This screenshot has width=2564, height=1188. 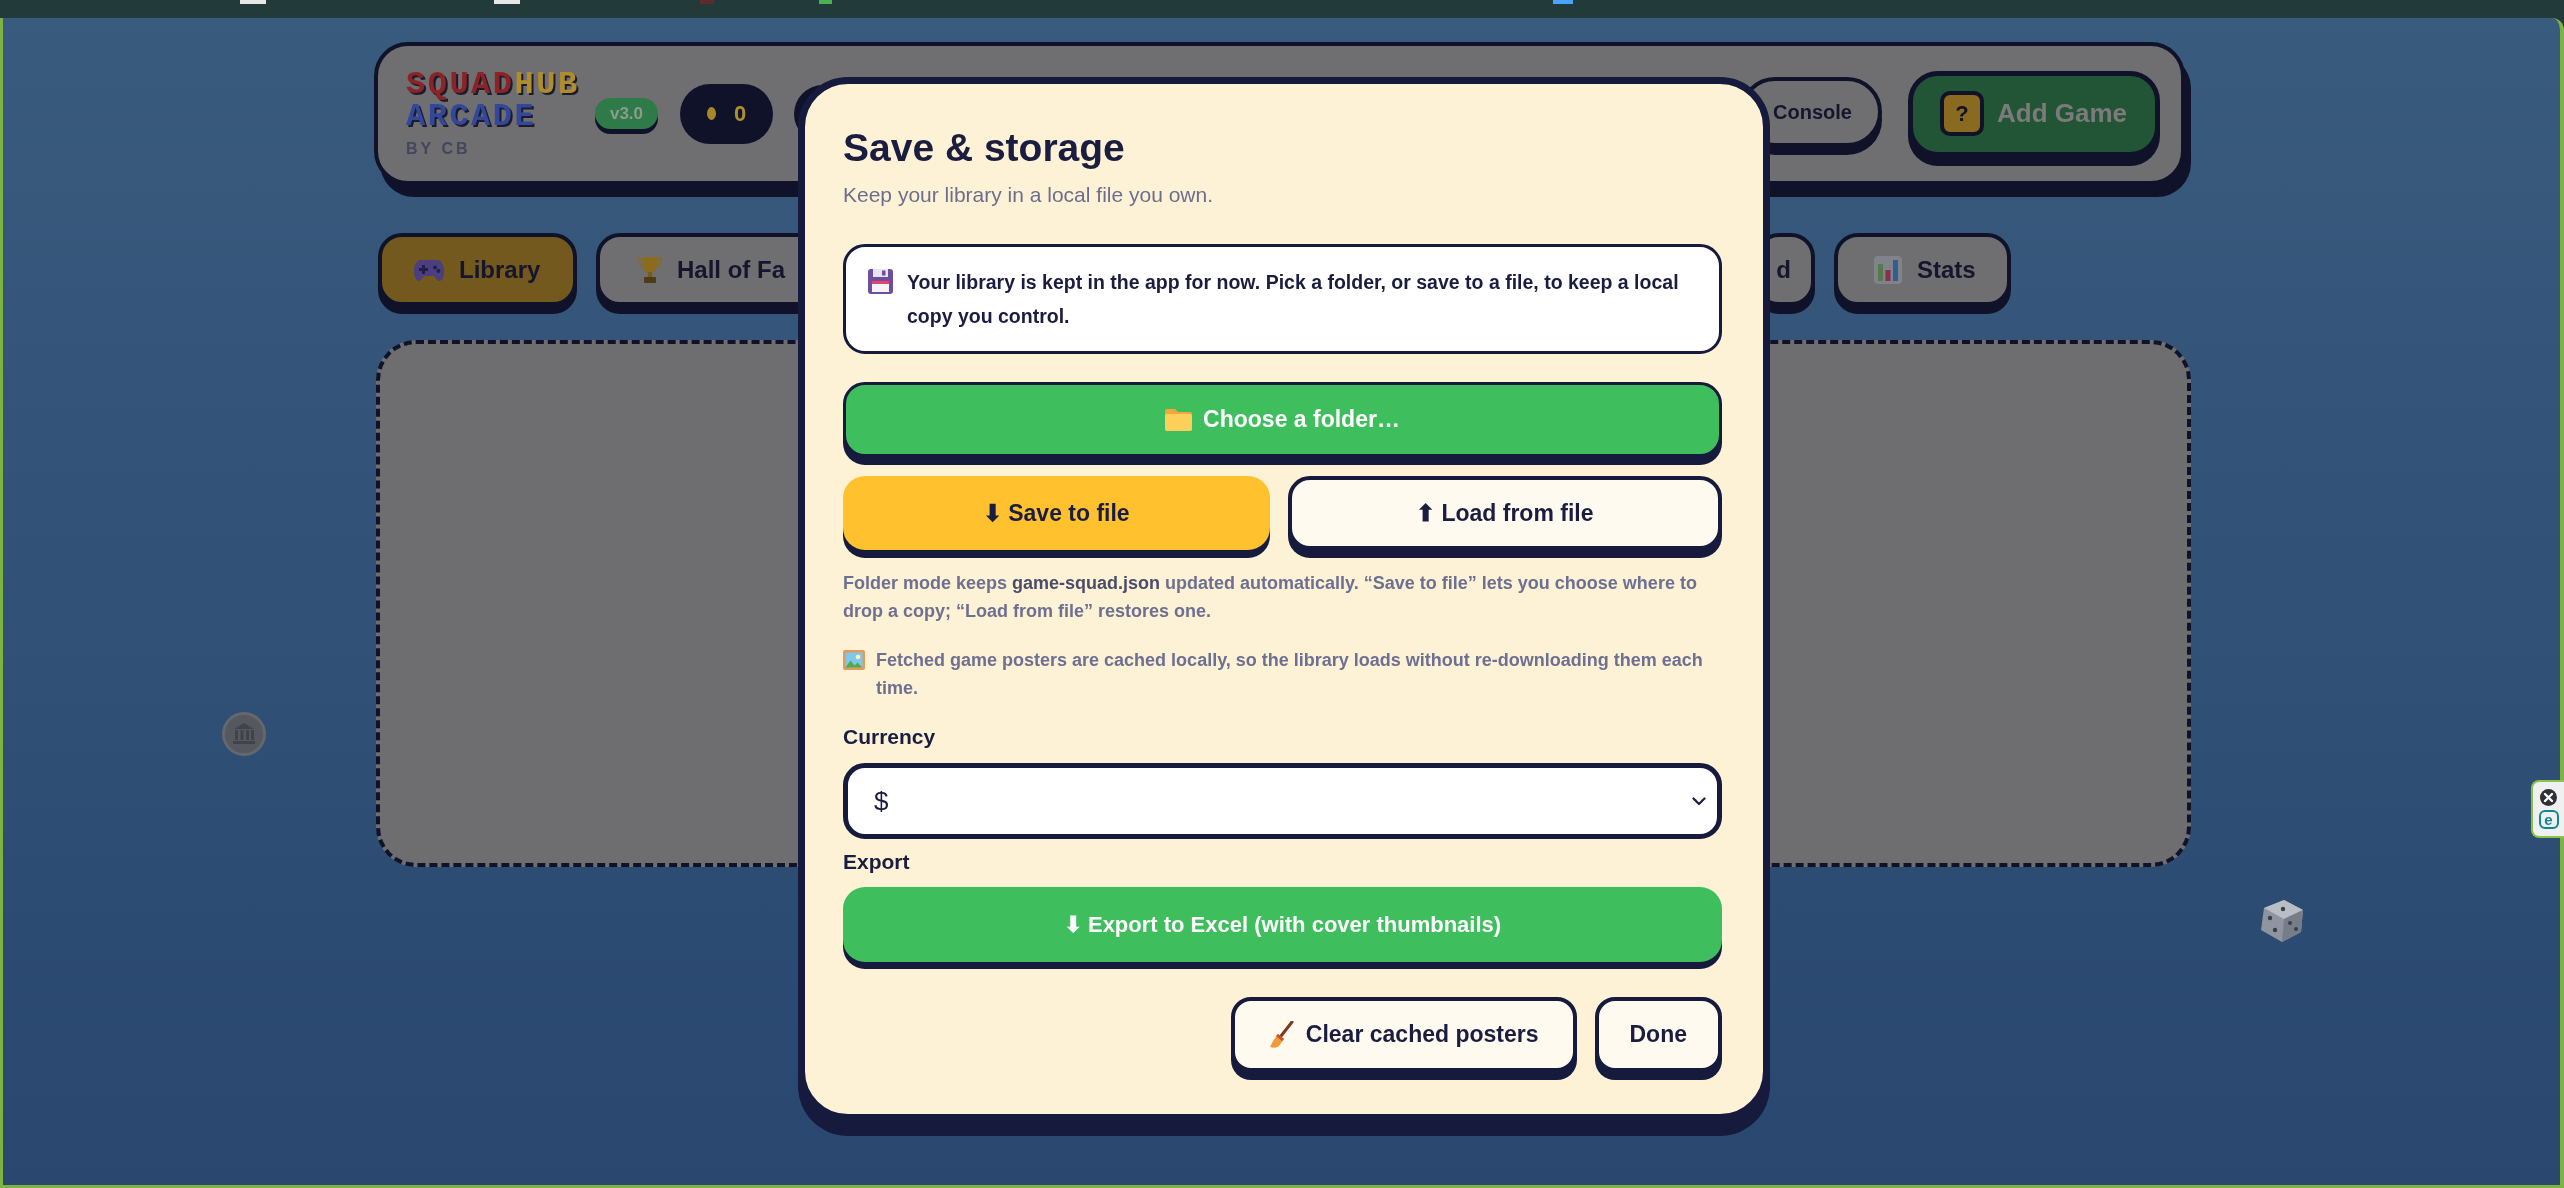 I want to click on note-text: Fetched game posters are cached locally, so the library loads without re-downloading them each time., so click(x=1290, y=674).